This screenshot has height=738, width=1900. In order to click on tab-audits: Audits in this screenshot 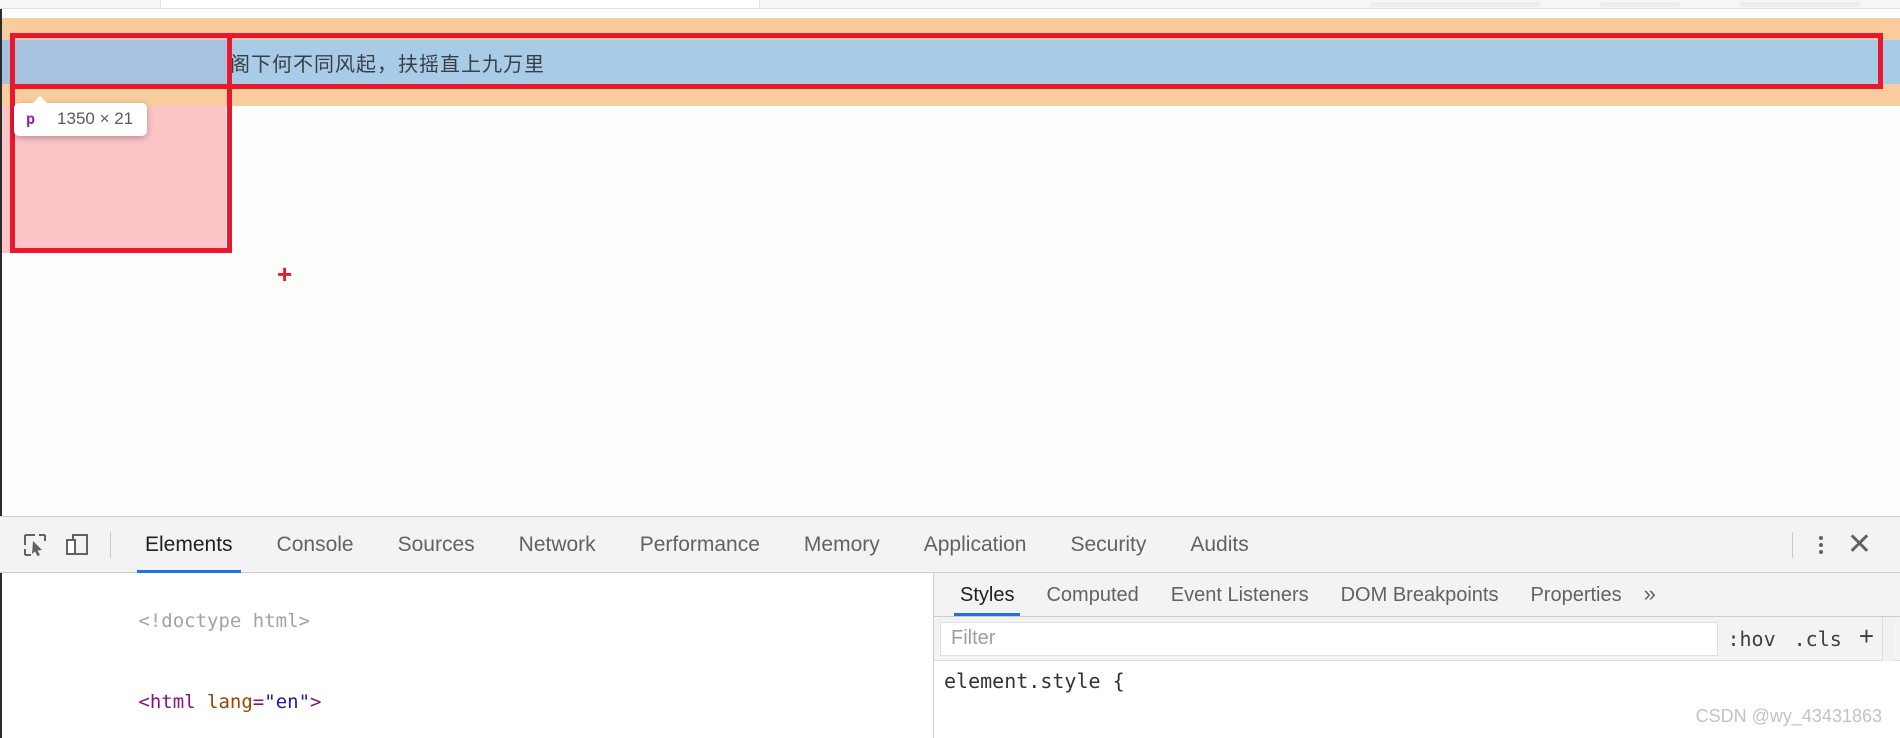, I will do `click(1219, 545)`.